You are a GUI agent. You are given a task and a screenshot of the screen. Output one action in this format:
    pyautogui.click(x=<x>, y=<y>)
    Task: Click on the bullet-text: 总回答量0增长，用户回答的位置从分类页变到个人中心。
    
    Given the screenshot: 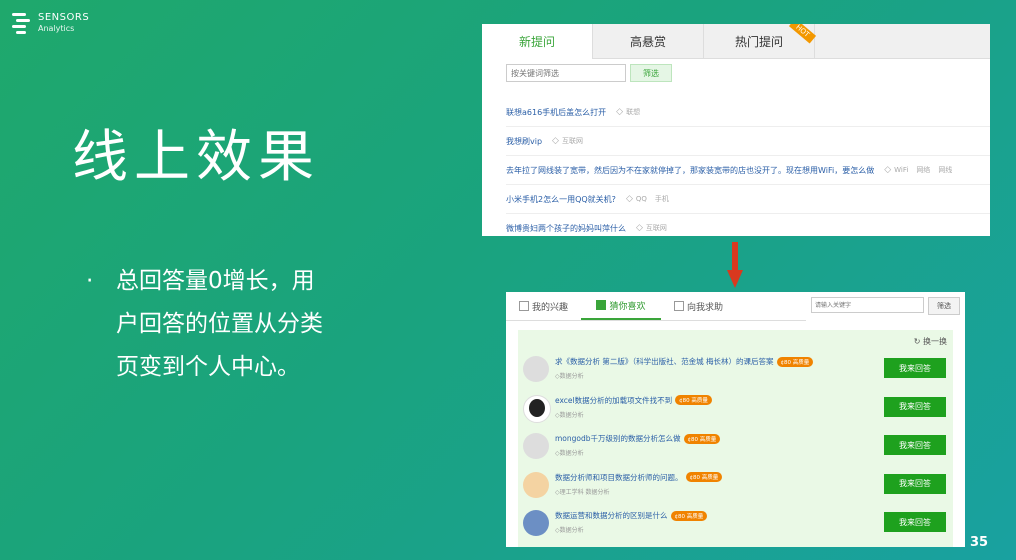 What is the action you would take?
    pyautogui.click(x=219, y=324)
    